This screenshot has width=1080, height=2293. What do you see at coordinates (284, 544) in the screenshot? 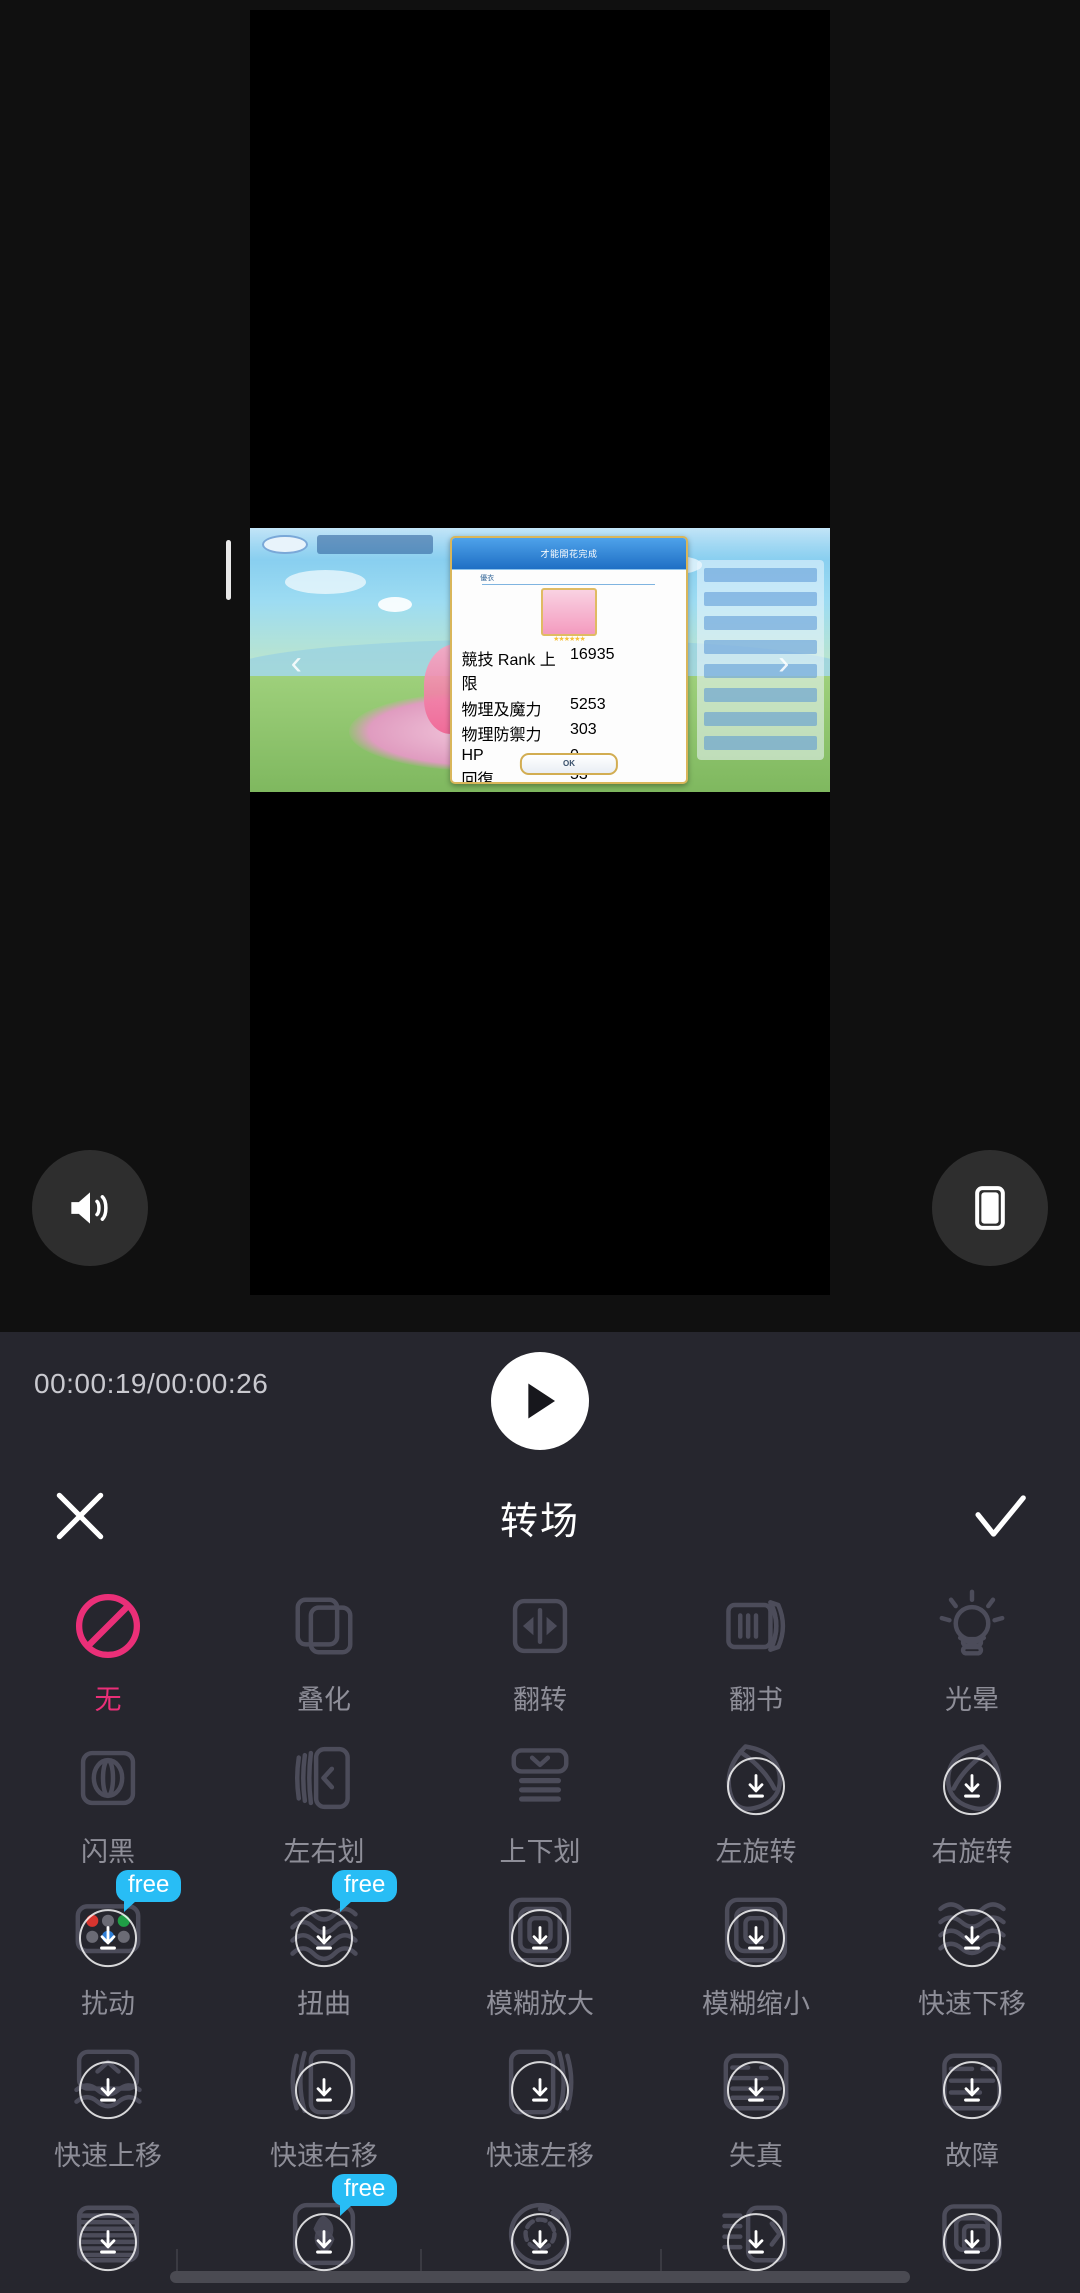
I see `game-back-button` at bounding box center [284, 544].